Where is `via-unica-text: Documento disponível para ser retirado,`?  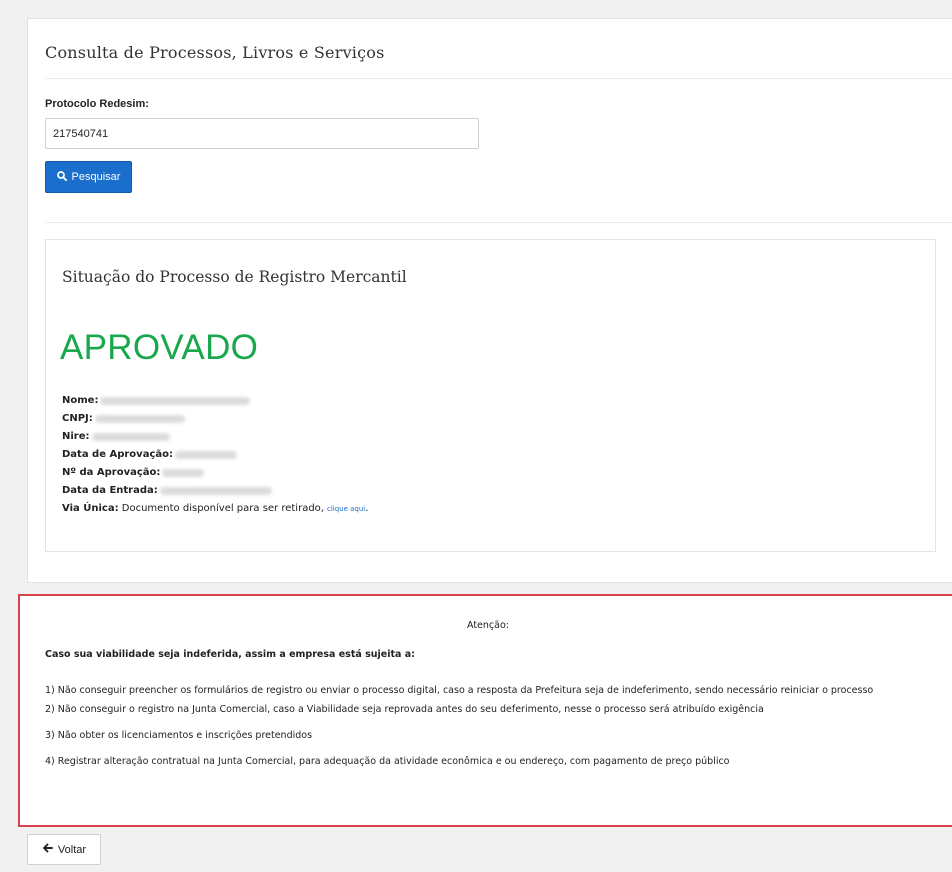 via-unica-text: Documento disponível para ser retirado, is located at coordinates (222, 508).